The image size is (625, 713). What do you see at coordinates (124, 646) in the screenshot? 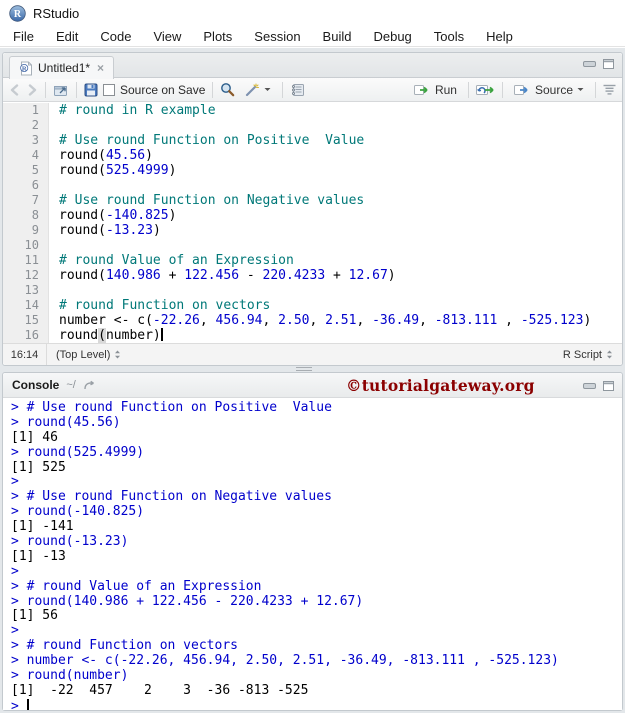
I see `console-input-line: > # round Function on vectors` at bounding box center [124, 646].